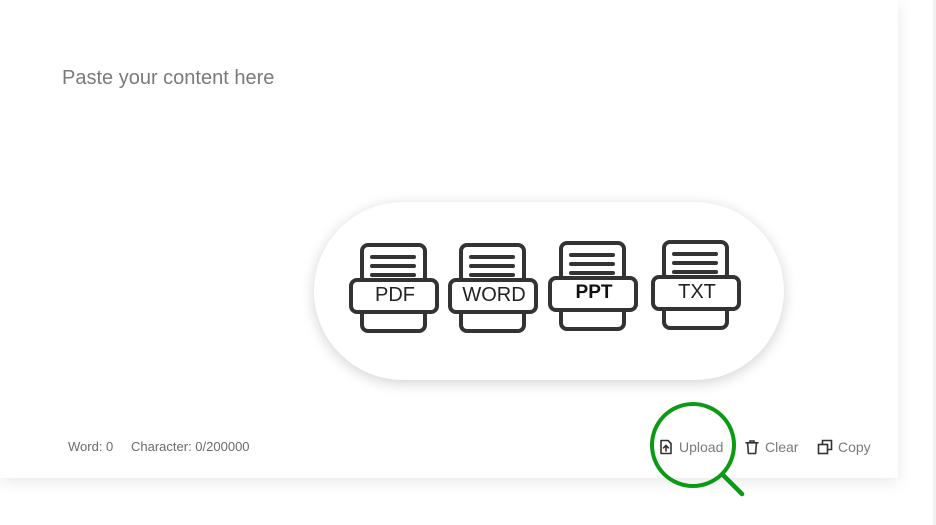  I want to click on clear-label: Clear, so click(782, 447).